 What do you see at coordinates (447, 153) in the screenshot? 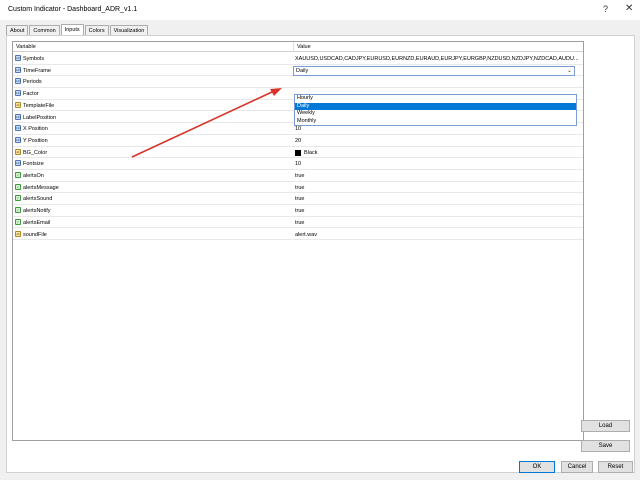
I see `variable-value: Black` at bounding box center [447, 153].